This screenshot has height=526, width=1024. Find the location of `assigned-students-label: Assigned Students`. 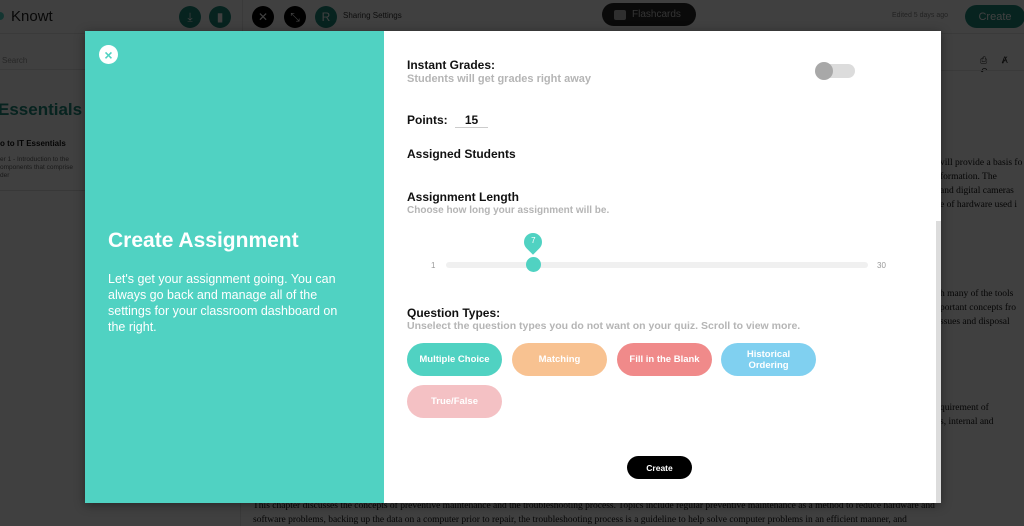

assigned-students-label: Assigned Students is located at coordinates (461, 154).